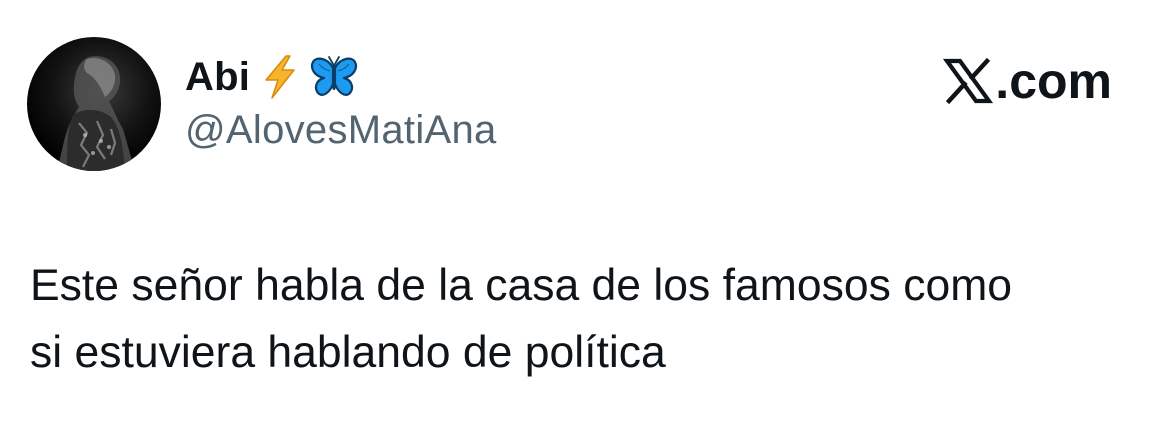 The height and width of the screenshot is (439, 1170). Describe the element at coordinates (96, 113) in the screenshot. I see `avatar-photo` at that location.